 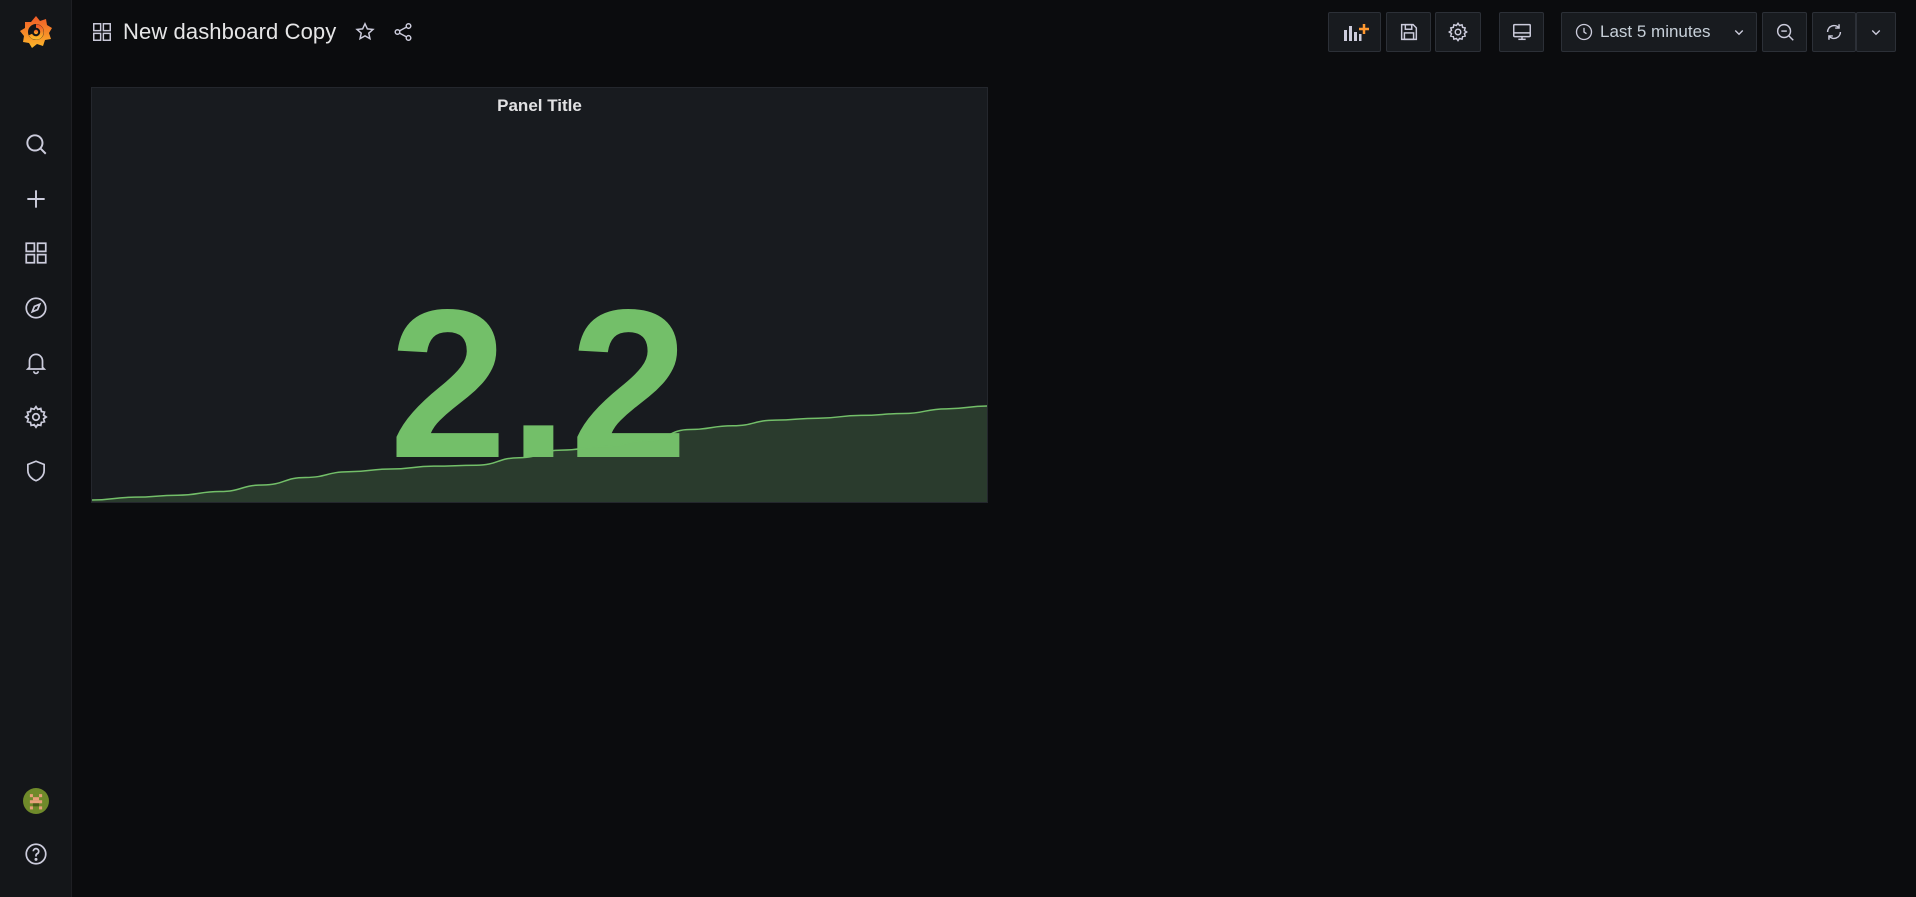 I want to click on dashboard-settings-button, so click(x=1458, y=32).